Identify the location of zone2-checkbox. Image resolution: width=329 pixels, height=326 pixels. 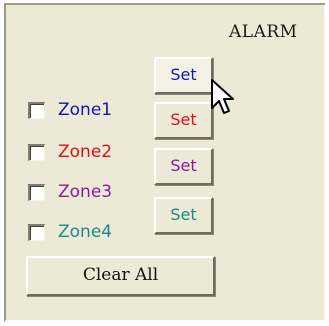
(36, 152).